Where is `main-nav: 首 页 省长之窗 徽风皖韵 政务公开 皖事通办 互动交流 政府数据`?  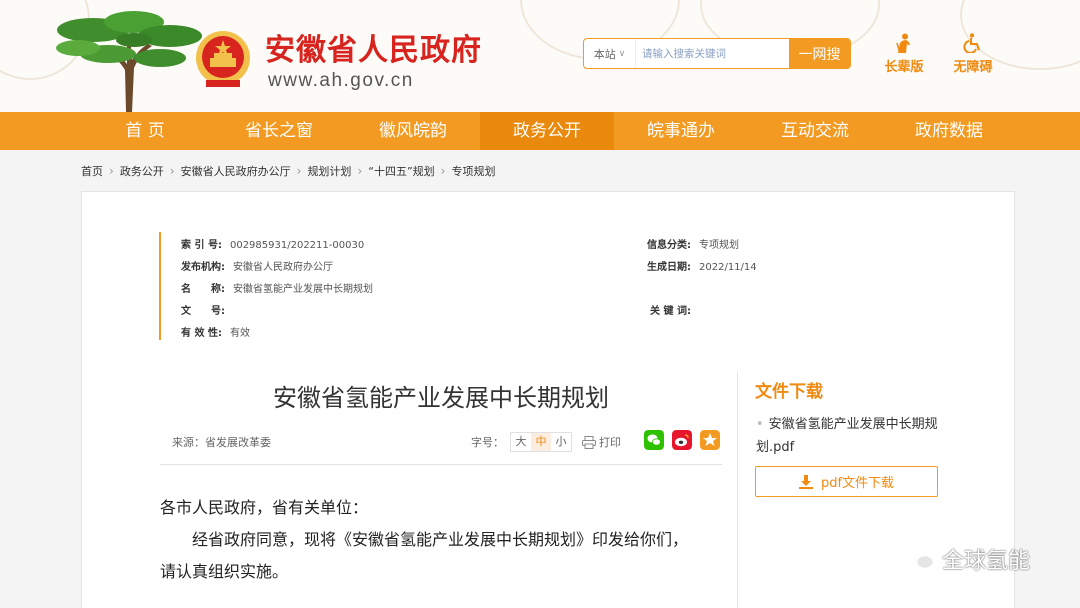 main-nav: 首 页 省长之窗 徽风皖韵 政务公开 皖事通办 互动交流 政府数据 is located at coordinates (540, 131).